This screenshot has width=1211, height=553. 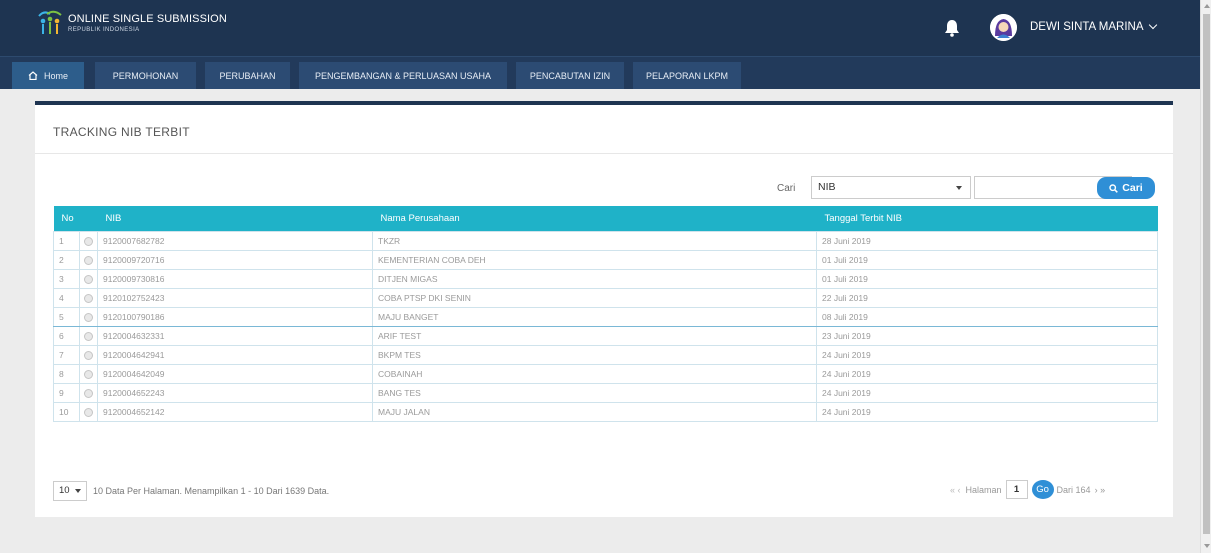 What do you see at coordinates (55, 75) in the screenshot?
I see `nav-home-label: Home` at bounding box center [55, 75].